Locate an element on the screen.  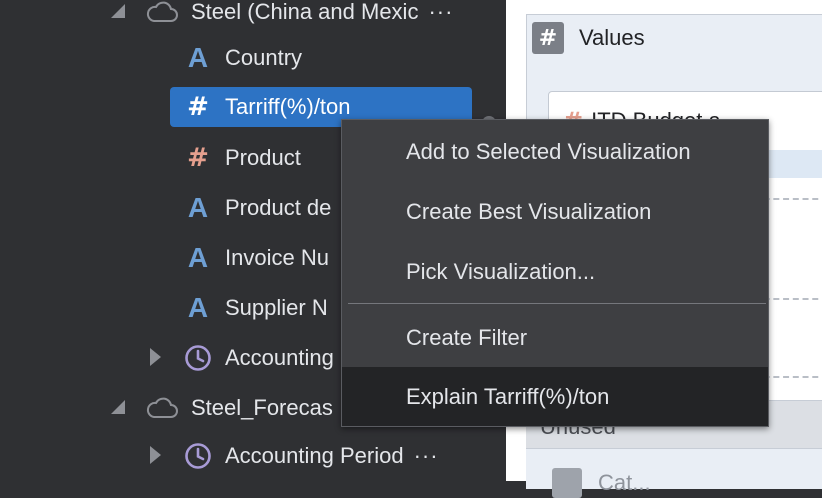
tree-item-invoice-number: A Invoice Nu is located at coordinates (256, 258).